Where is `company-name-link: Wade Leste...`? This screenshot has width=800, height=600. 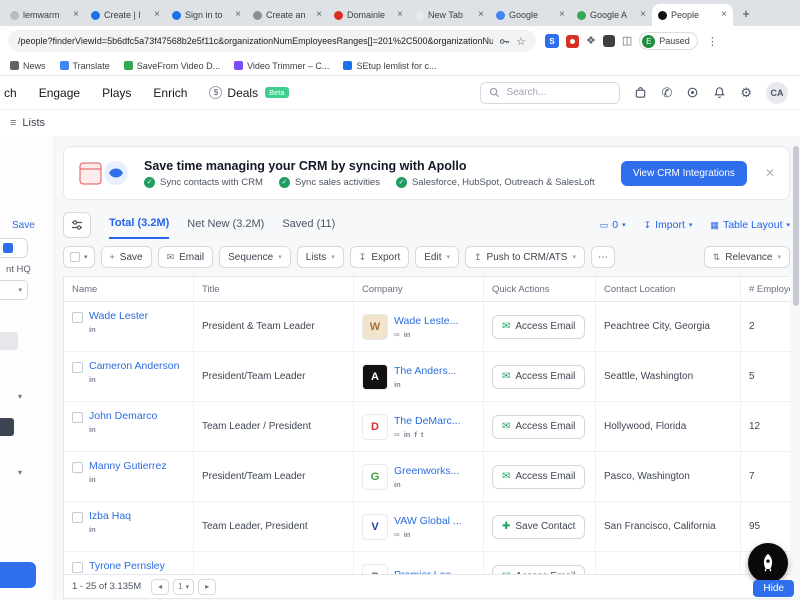 company-name-link: Wade Leste... is located at coordinates (426, 321).